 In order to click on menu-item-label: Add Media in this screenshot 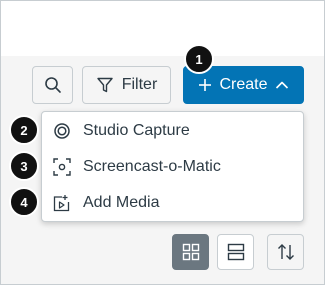, I will do `click(121, 202)`.